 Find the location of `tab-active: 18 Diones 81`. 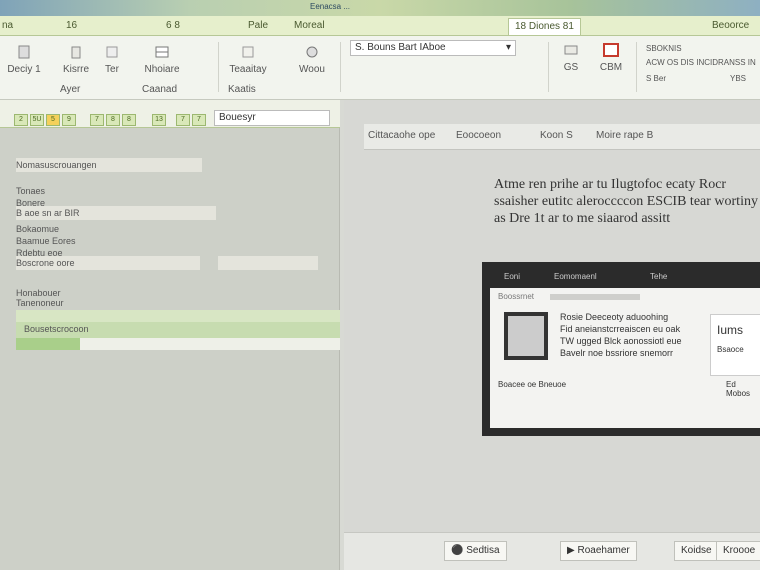

tab-active: 18 Diones 81 is located at coordinates (544, 26).